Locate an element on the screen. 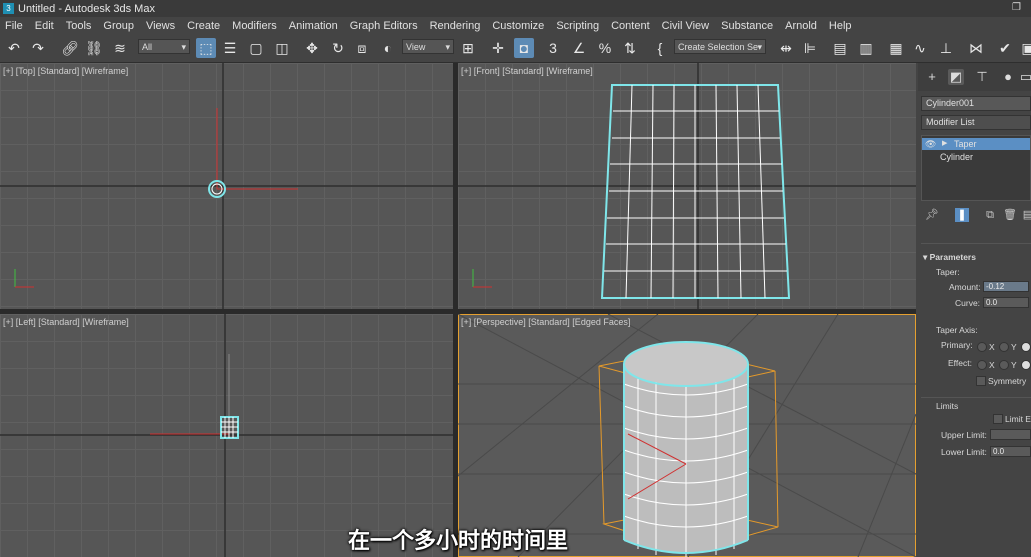 The width and height of the screenshot is (1031, 557). effect-xy-radio is located at coordinates (1026, 365).